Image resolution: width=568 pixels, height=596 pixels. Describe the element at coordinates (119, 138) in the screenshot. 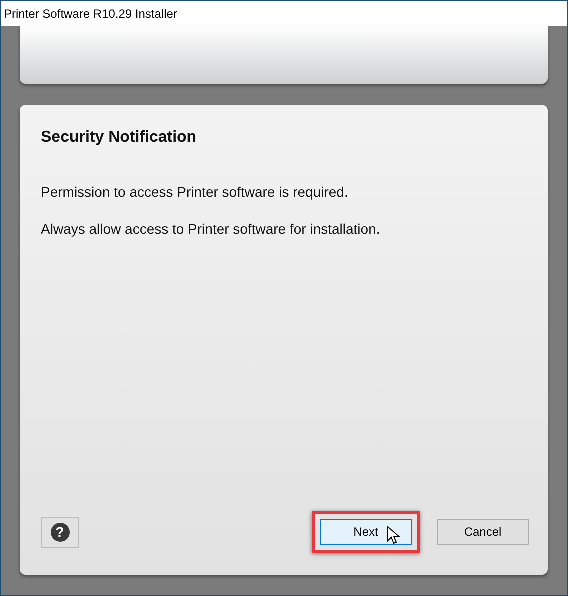

I see `notification-heading: Security Notification` at that location.